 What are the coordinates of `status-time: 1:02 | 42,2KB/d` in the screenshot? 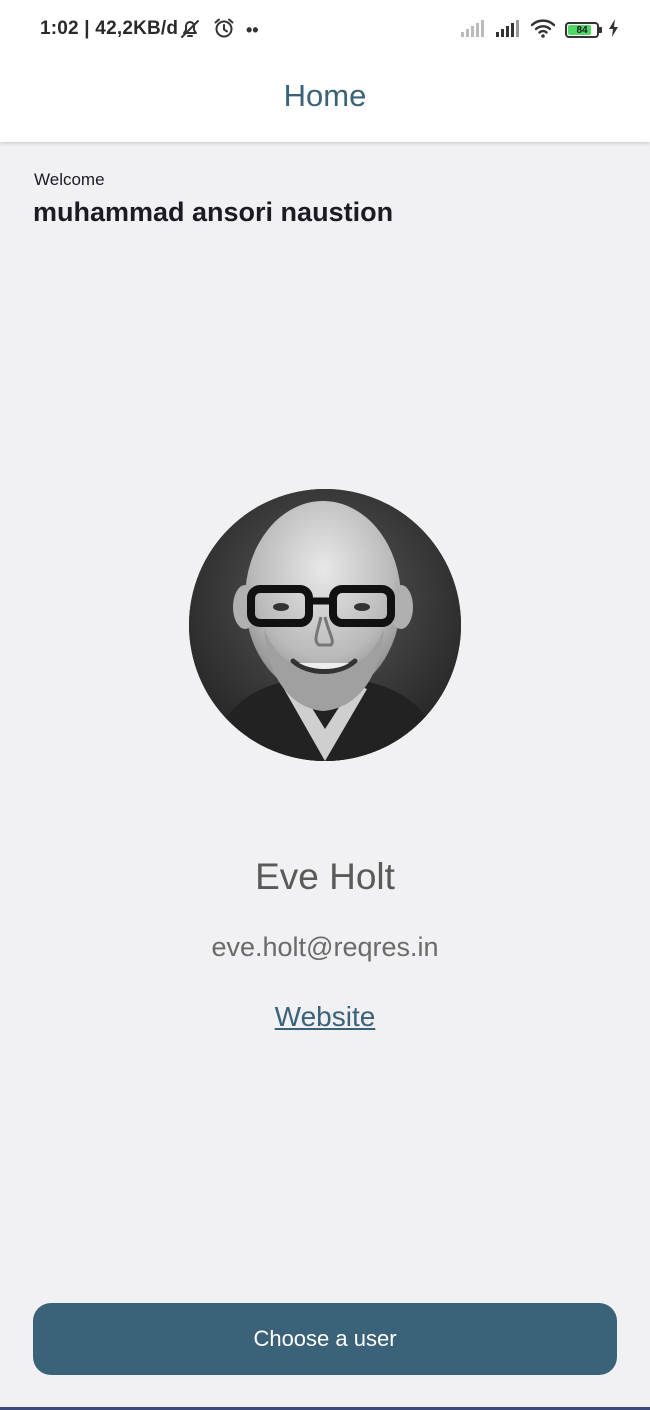 It's located at (109, 28).